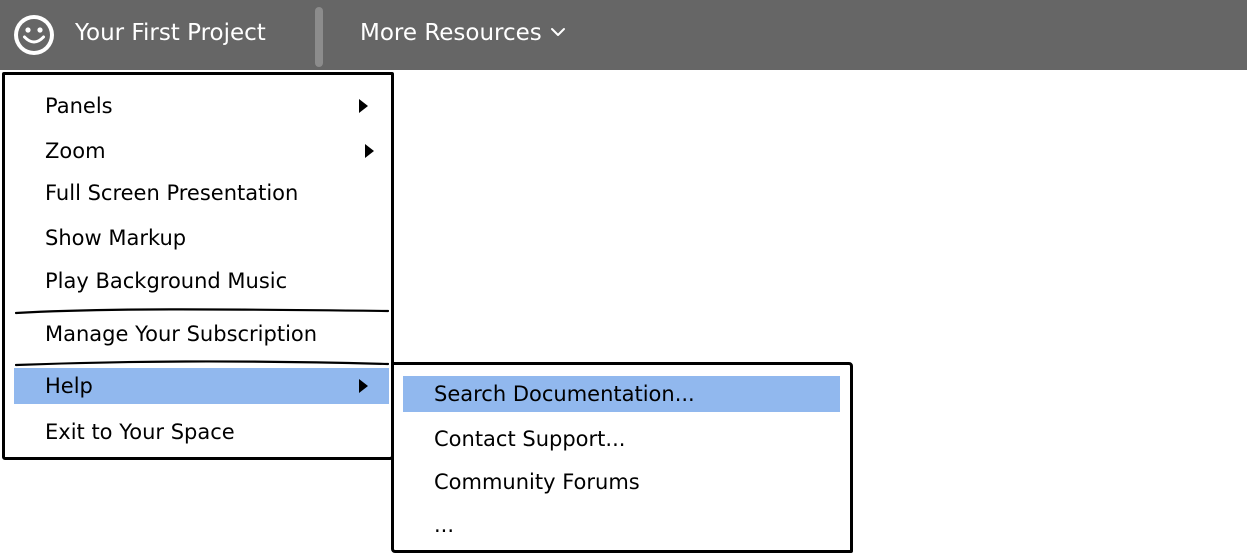 This screenshot has width=1247, height=556. I want to click on project-title: Your First Project, so click(170, 33).